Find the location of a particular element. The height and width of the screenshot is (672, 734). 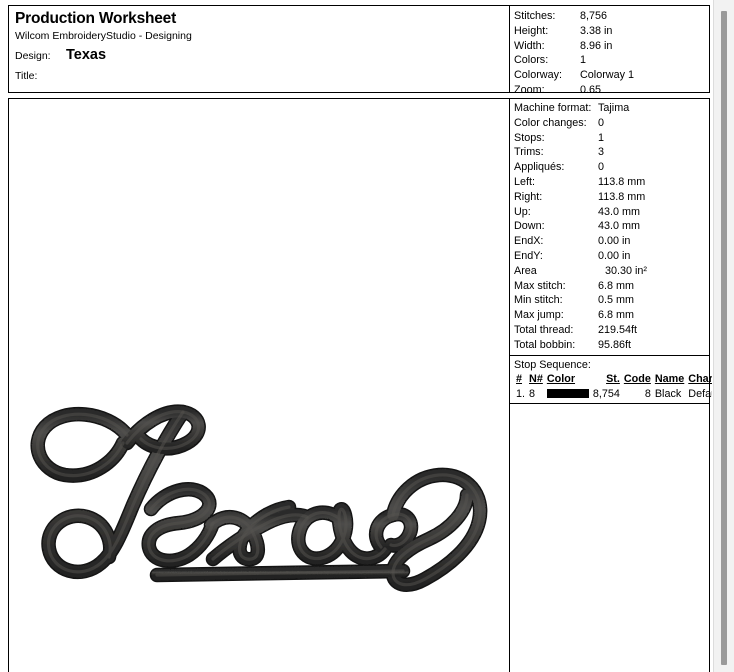

detail-value: 219.54ft is located at coordinates (618, 329).